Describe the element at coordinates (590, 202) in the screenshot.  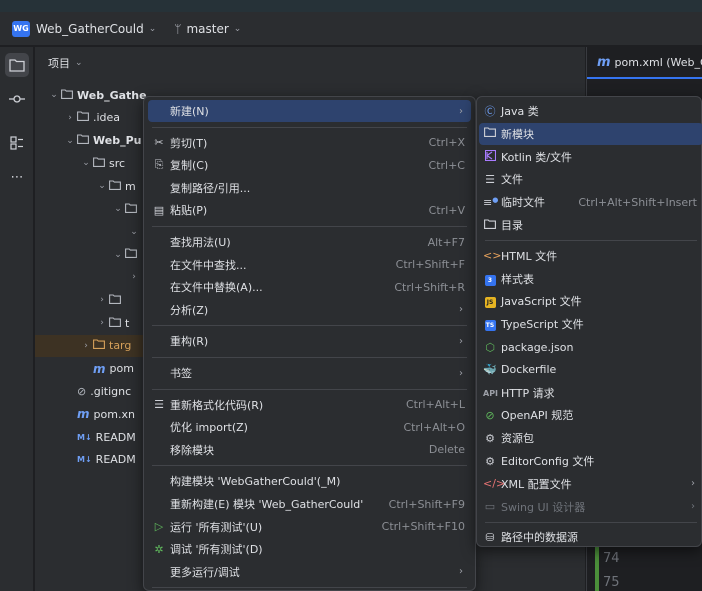
I see `menu-item: ≡● 临时文件 Ctrl+Alt+Shift+Insert` at that location.